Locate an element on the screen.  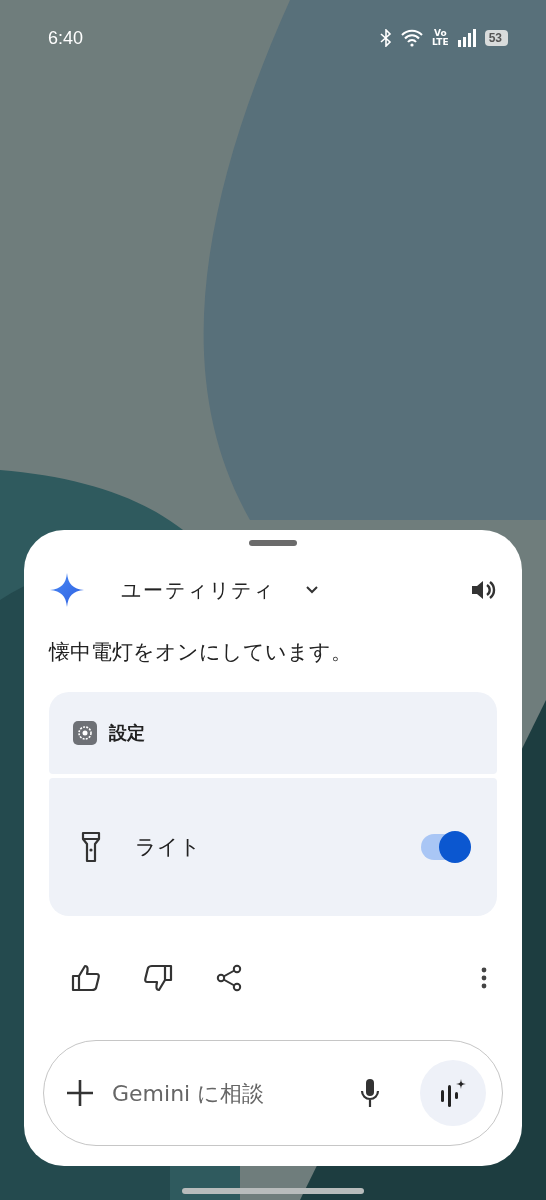
more-options-icon is located at coordinates (484, 978).